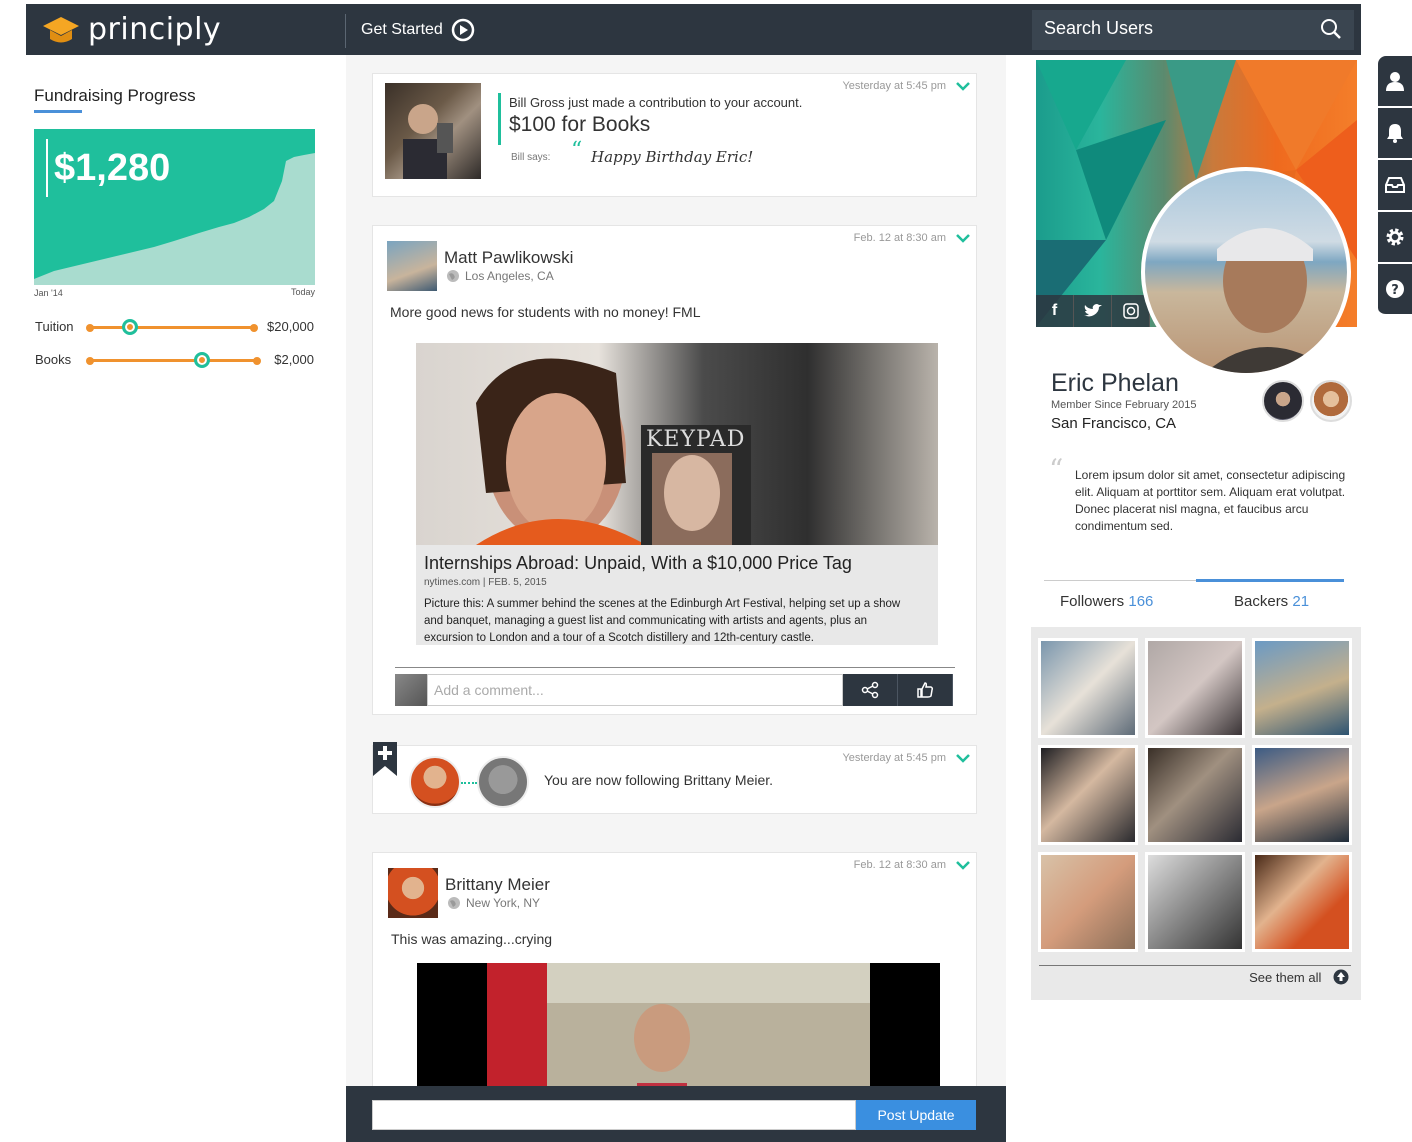  I want to click on link-source: nytimes.com | FEB. 5, 2015, so click(485, 582).